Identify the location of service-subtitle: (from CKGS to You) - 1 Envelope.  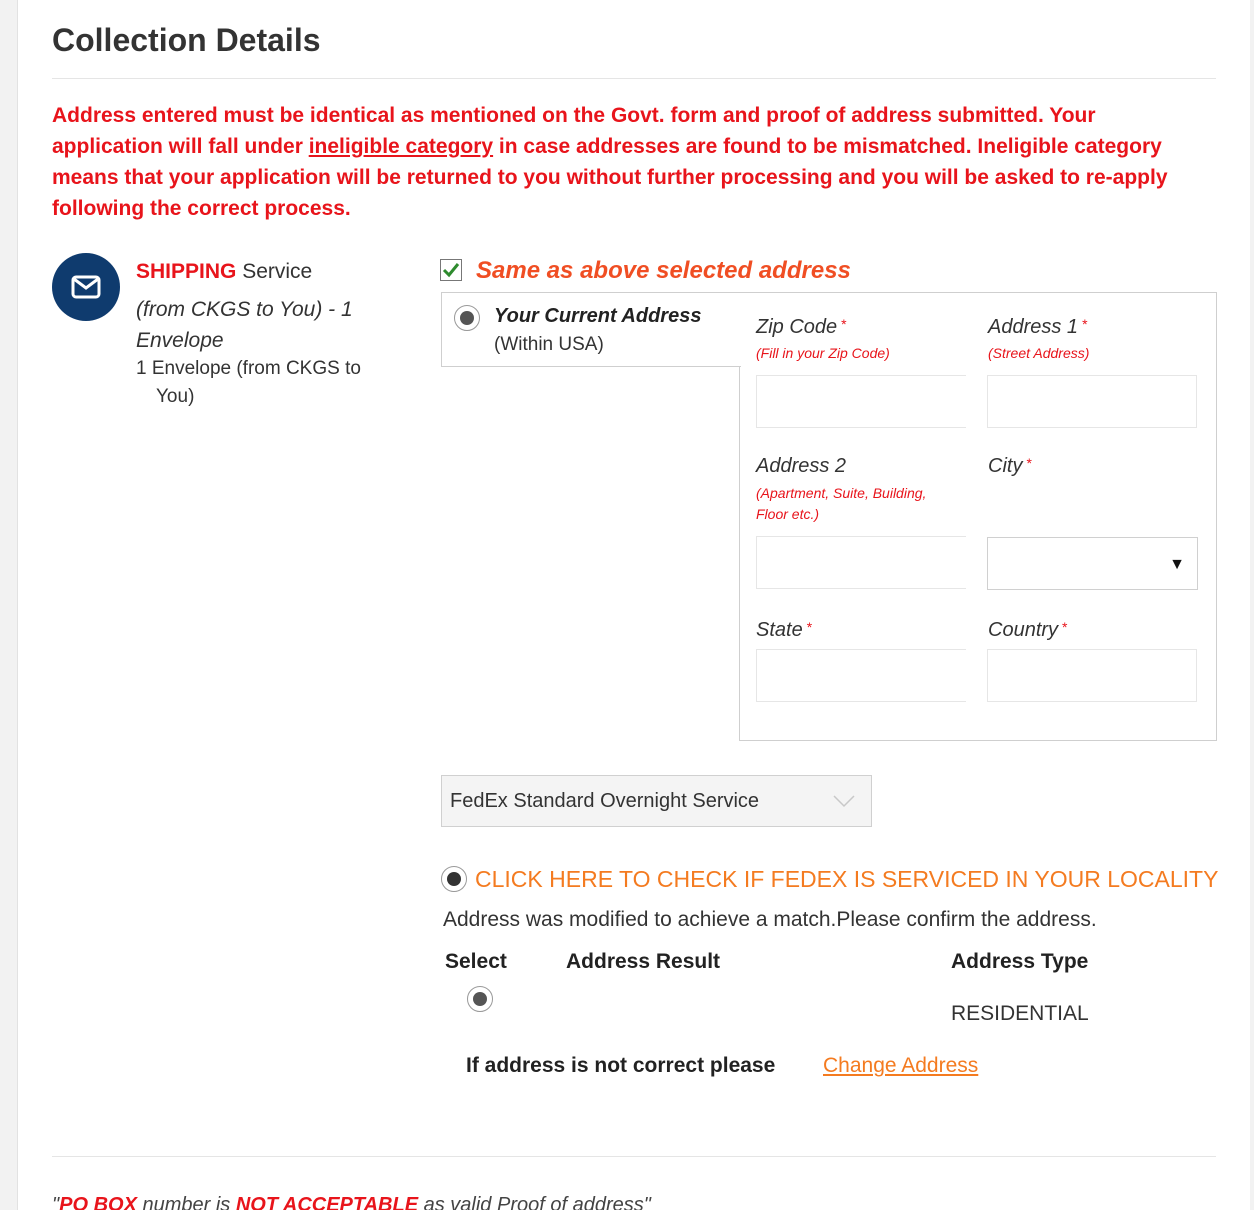
(244, 325).